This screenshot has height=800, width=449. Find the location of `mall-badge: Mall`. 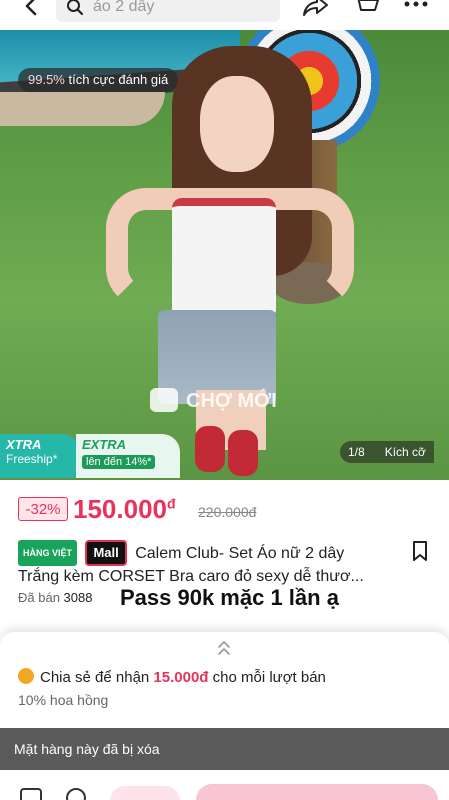

mall-badge: Mall is located at coordinates (106, 553).